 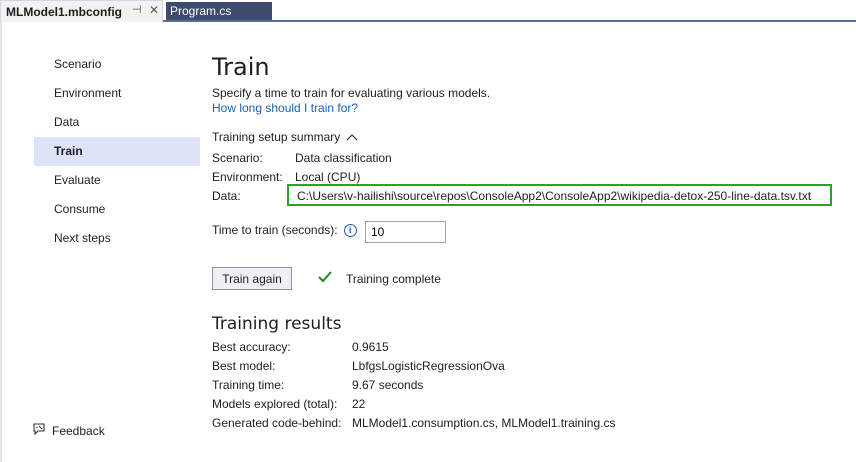 What do you see at coordinates (117, 122) in the screenshot?
I see `sidebar-item-data: Data` at bounding box center [117, 122].